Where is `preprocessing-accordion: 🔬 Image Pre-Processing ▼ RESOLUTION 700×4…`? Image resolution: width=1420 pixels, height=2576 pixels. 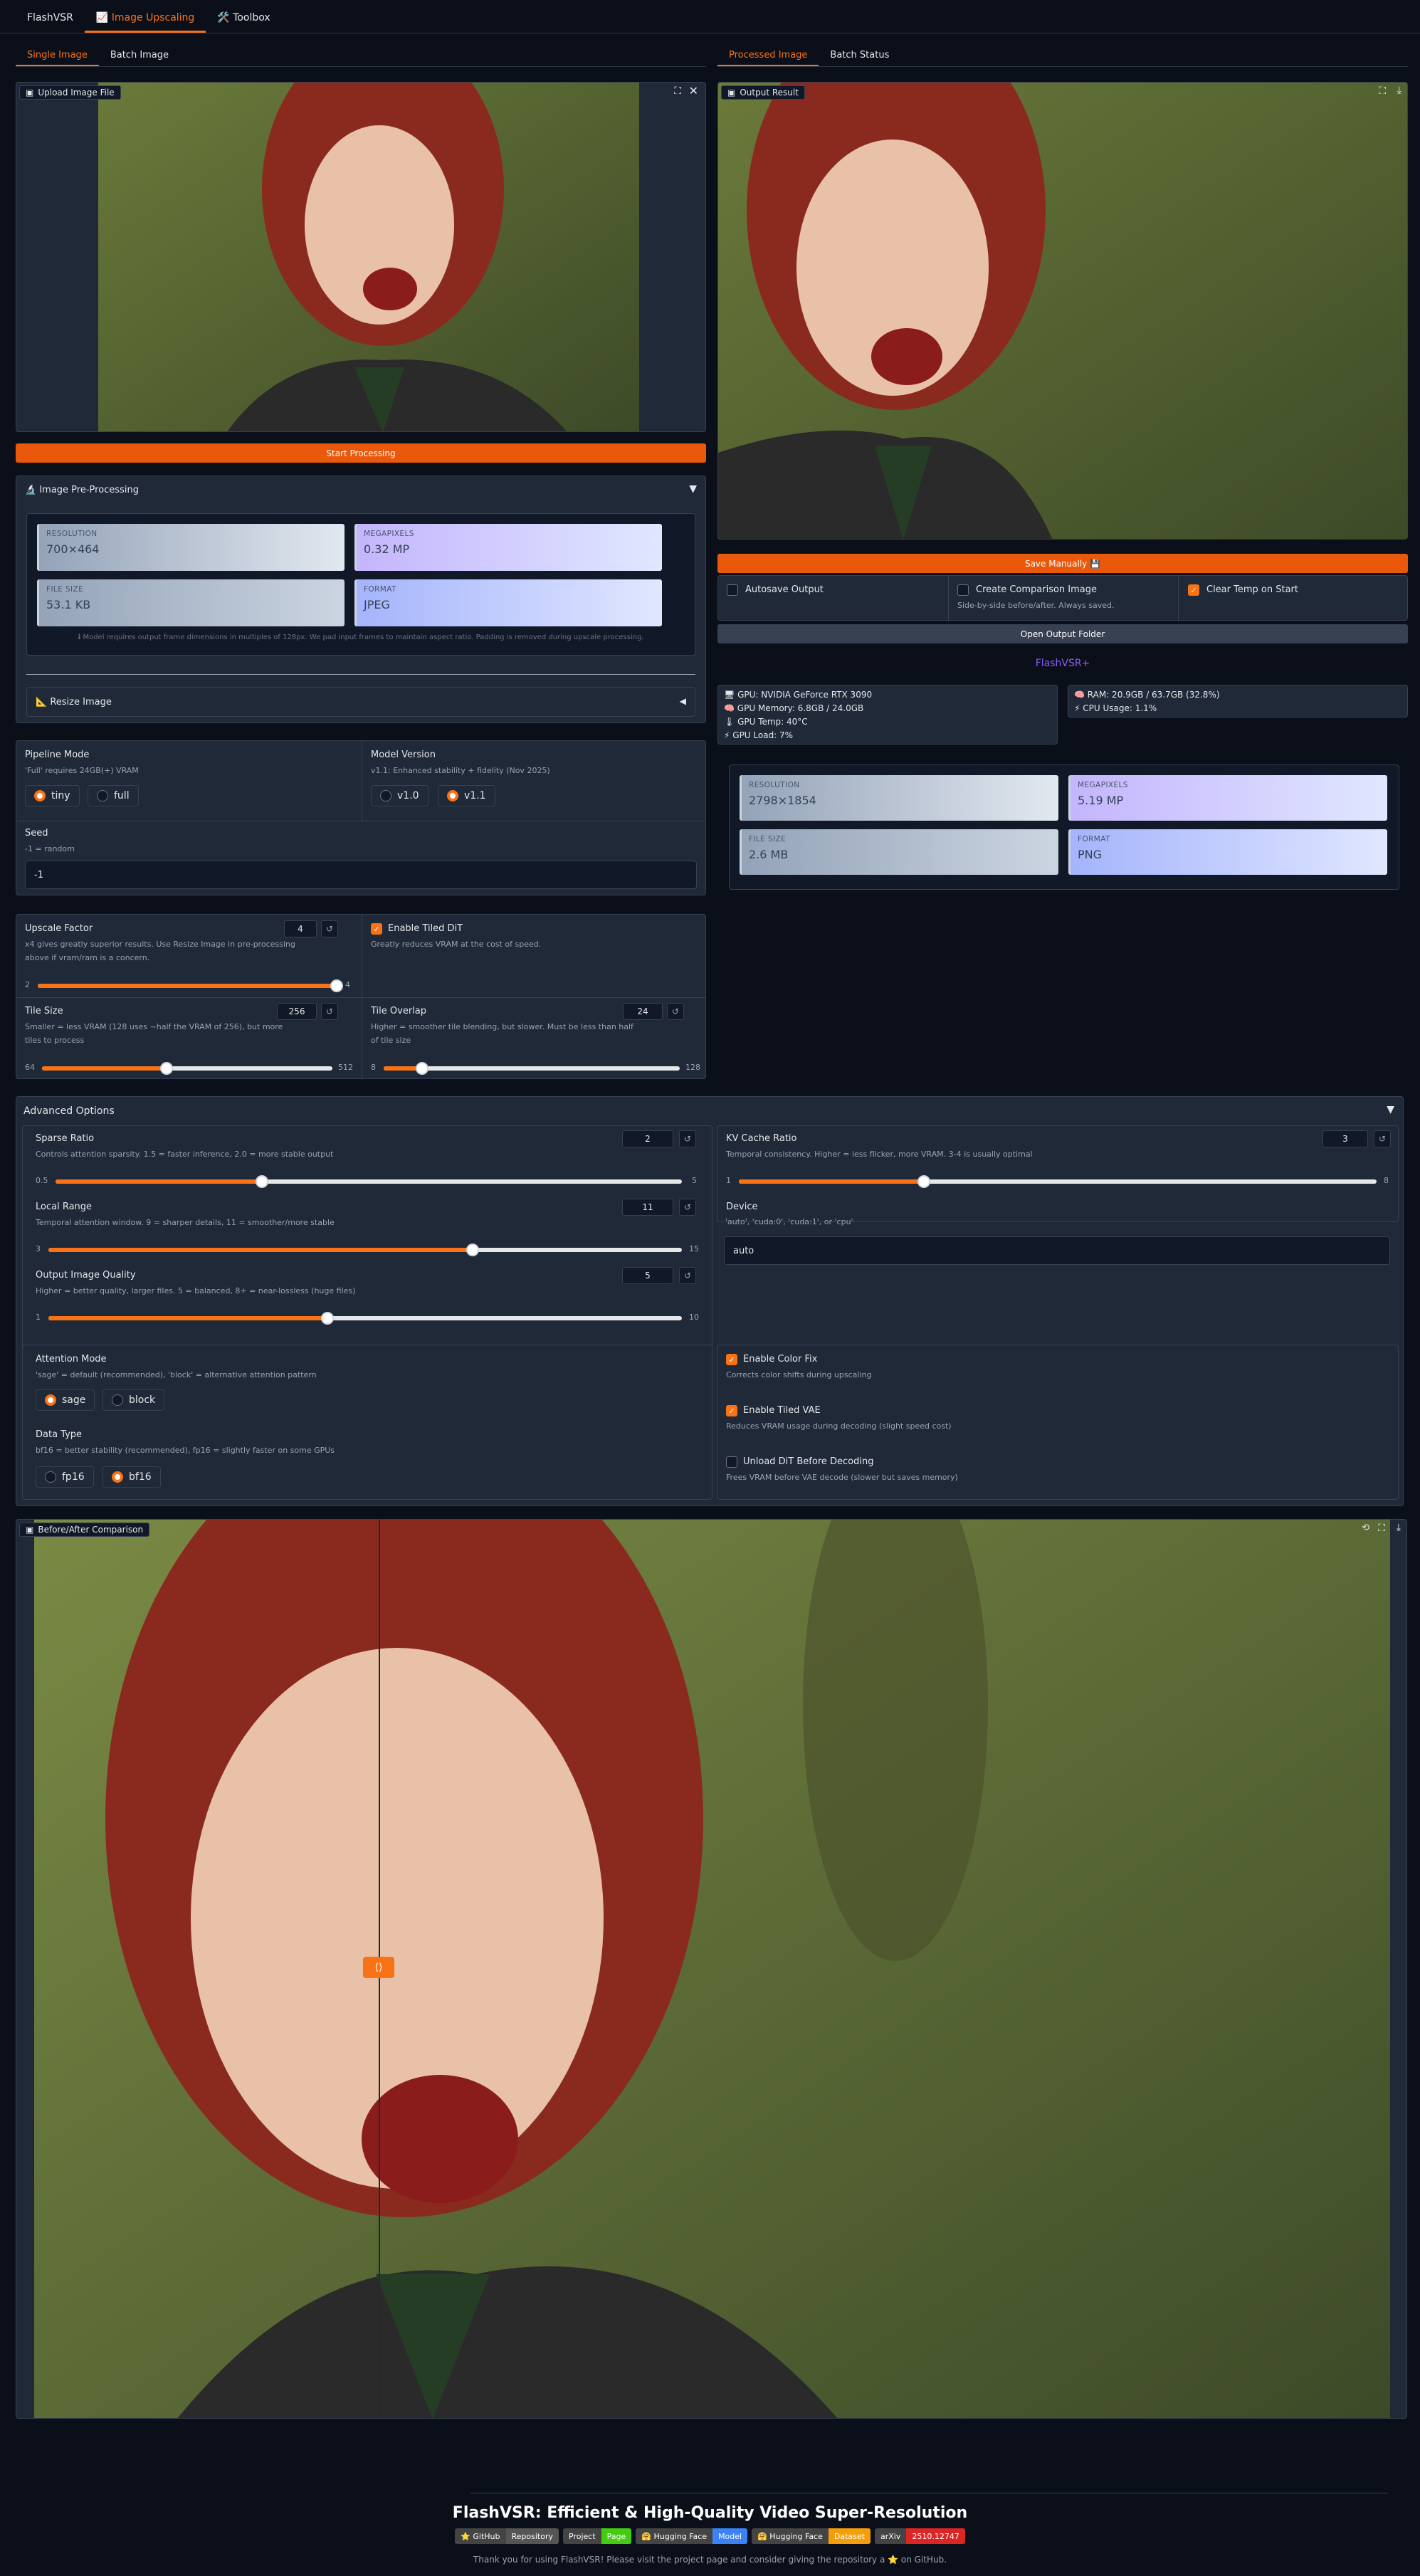 preprocessing-accordion: 🔬 Image Pre-Processing ▼ RESOLUTION 700×4… is located at coordinates (361, 599).